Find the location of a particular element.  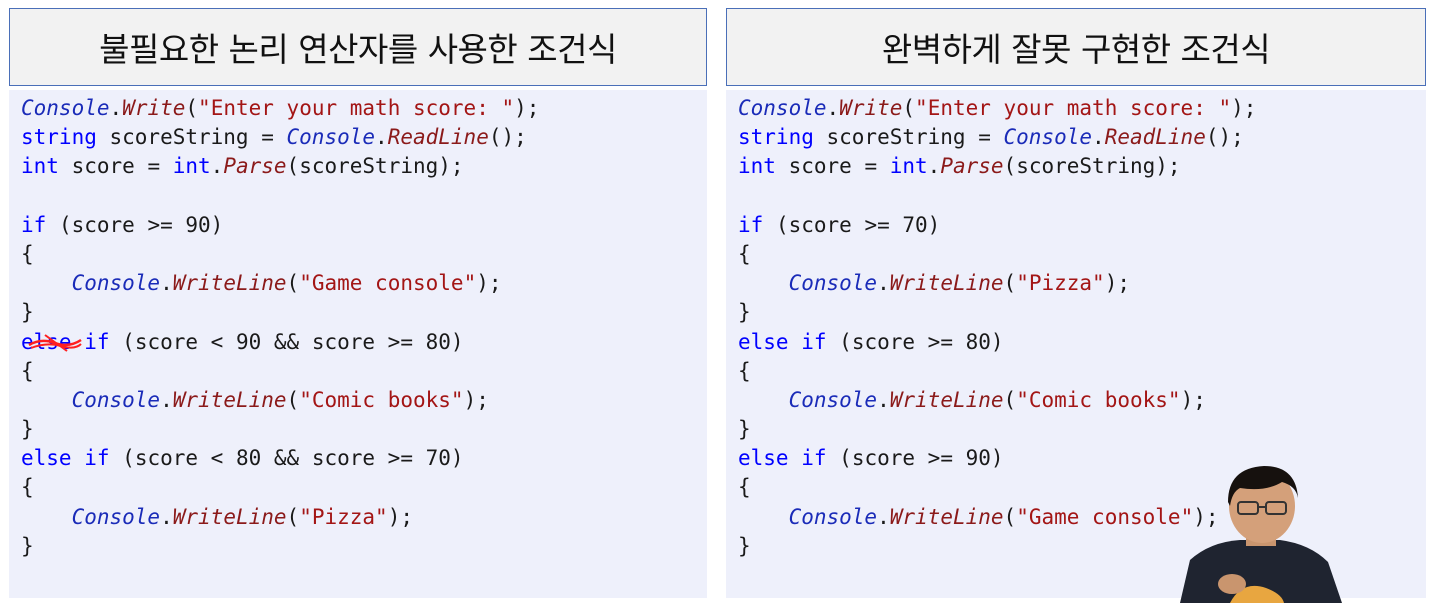

right-panel-title: 완벽하게 잘못 구현한 조건식 is located at coordinates (1076, 47).